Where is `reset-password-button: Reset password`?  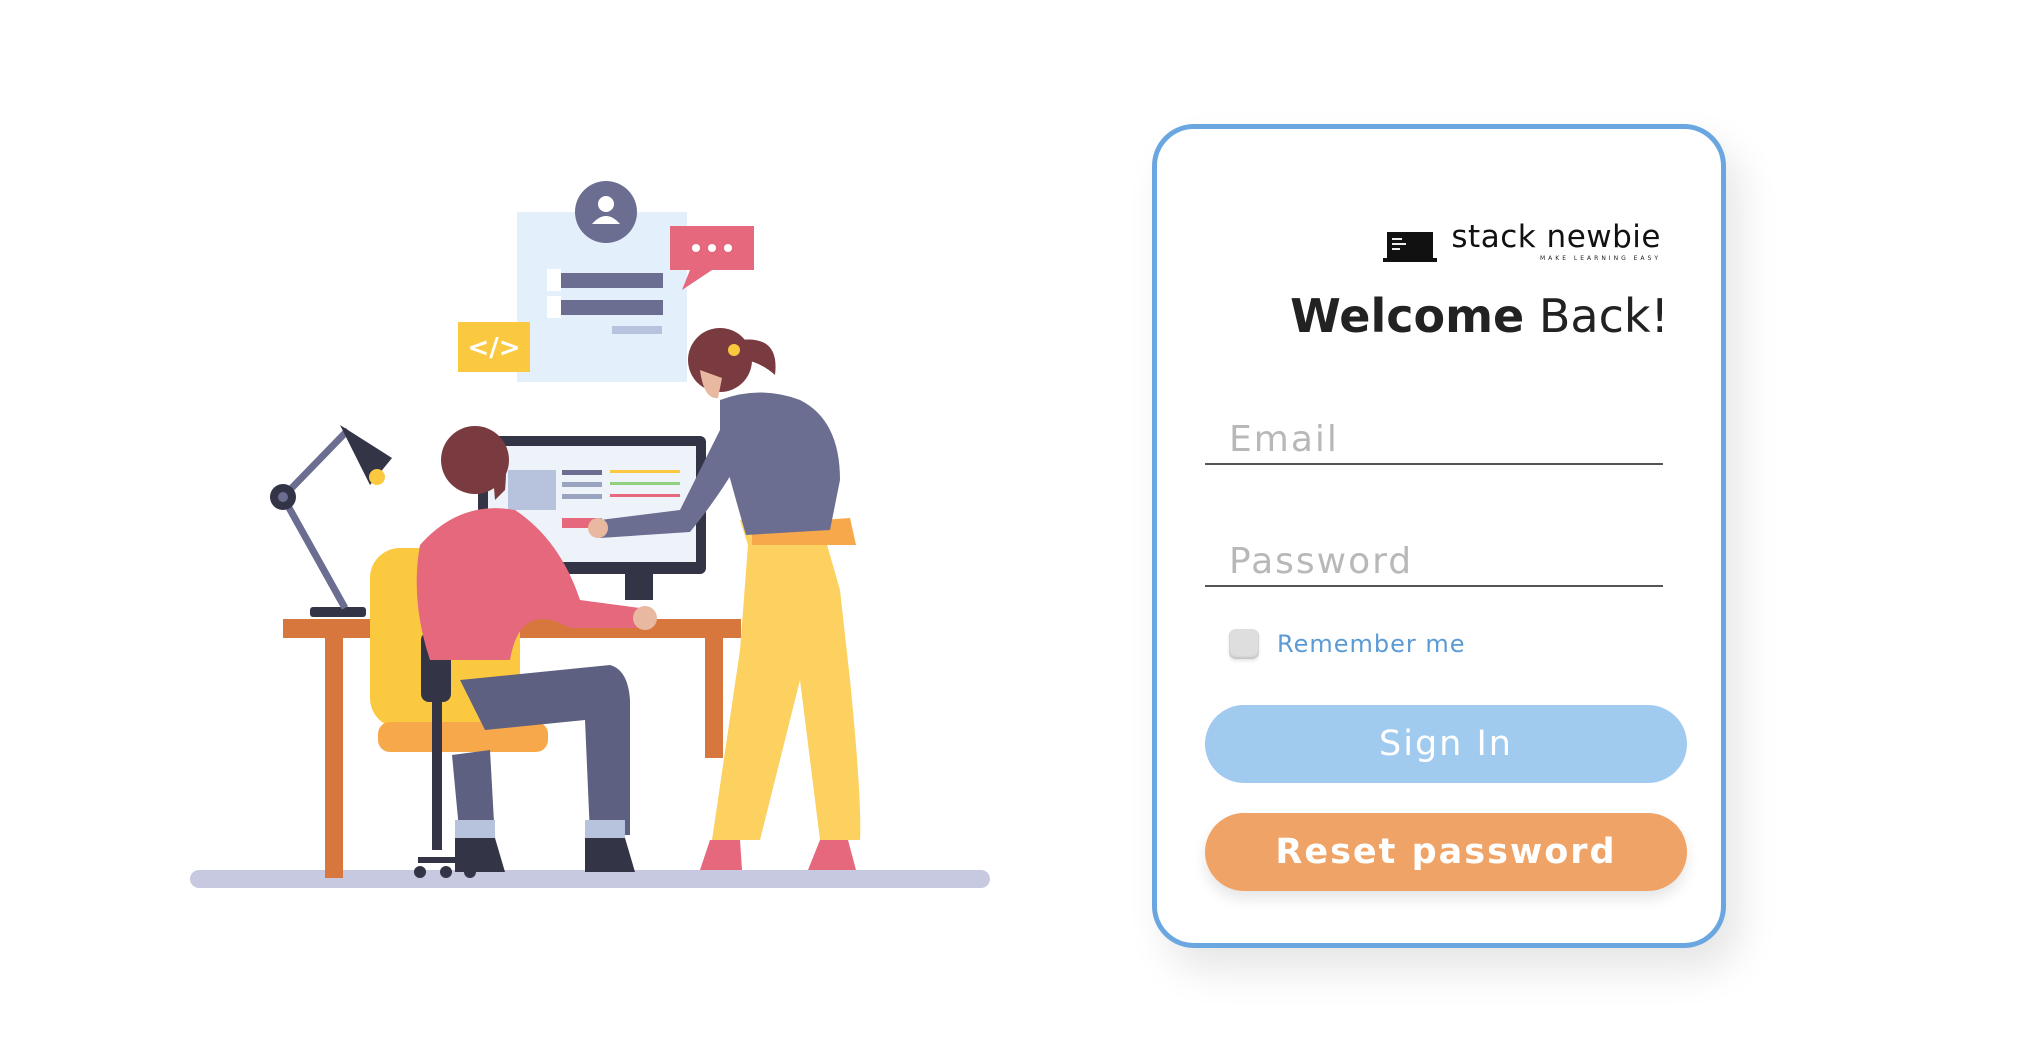
reset-password-button: Reset password is located at coordinates (1446, 852).